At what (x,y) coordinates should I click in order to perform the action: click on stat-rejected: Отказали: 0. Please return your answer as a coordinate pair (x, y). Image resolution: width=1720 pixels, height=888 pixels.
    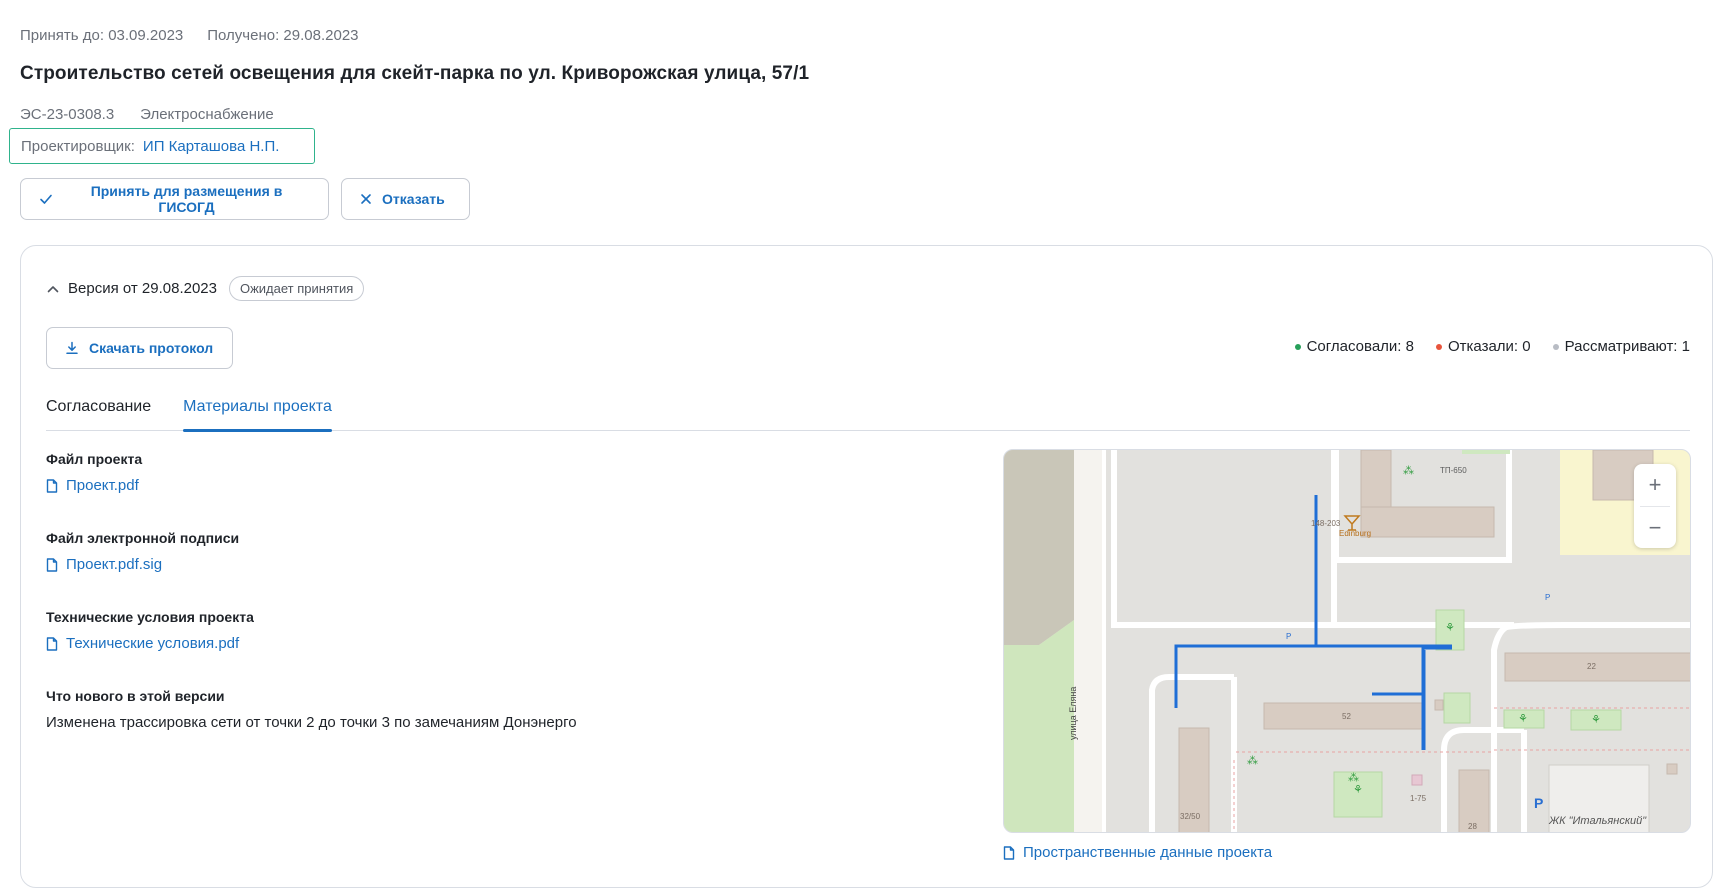
    Looking at the image, I should click on (1483, 346).